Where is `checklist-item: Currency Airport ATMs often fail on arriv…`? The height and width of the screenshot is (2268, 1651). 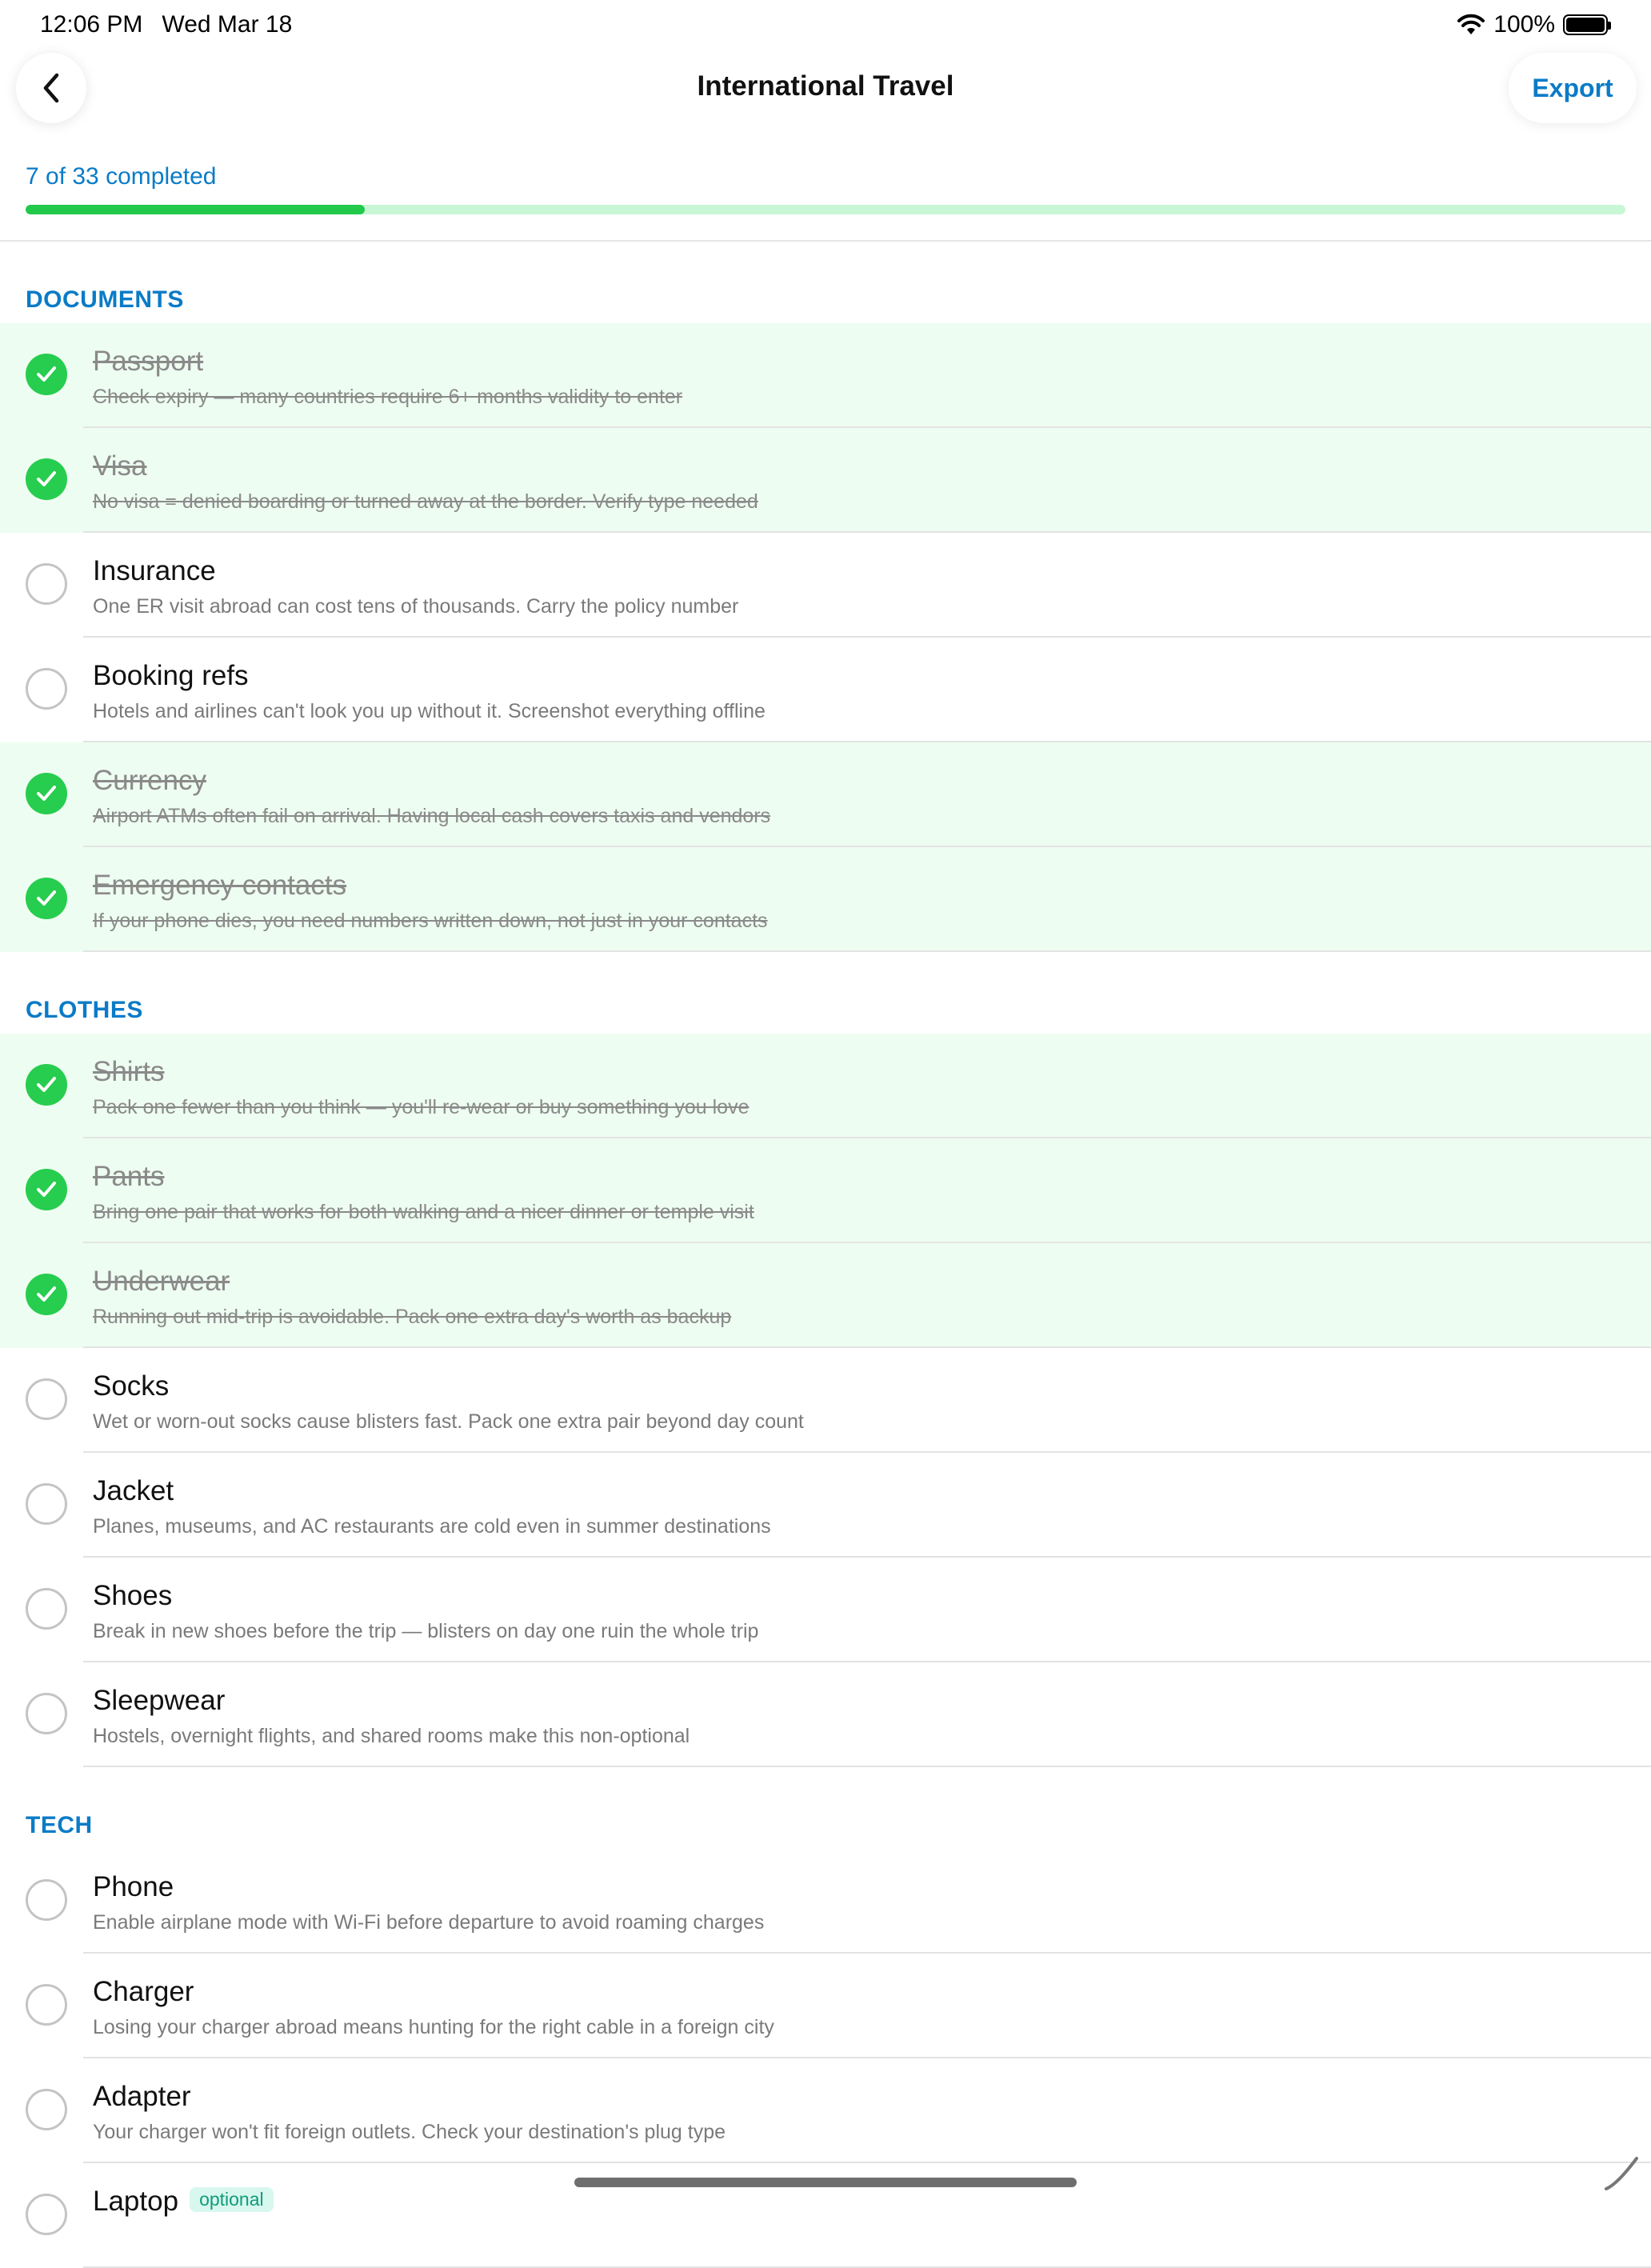
checklist-item: Currency Airport ATMs often fail on arriv… is located at coordinates (825, 794).